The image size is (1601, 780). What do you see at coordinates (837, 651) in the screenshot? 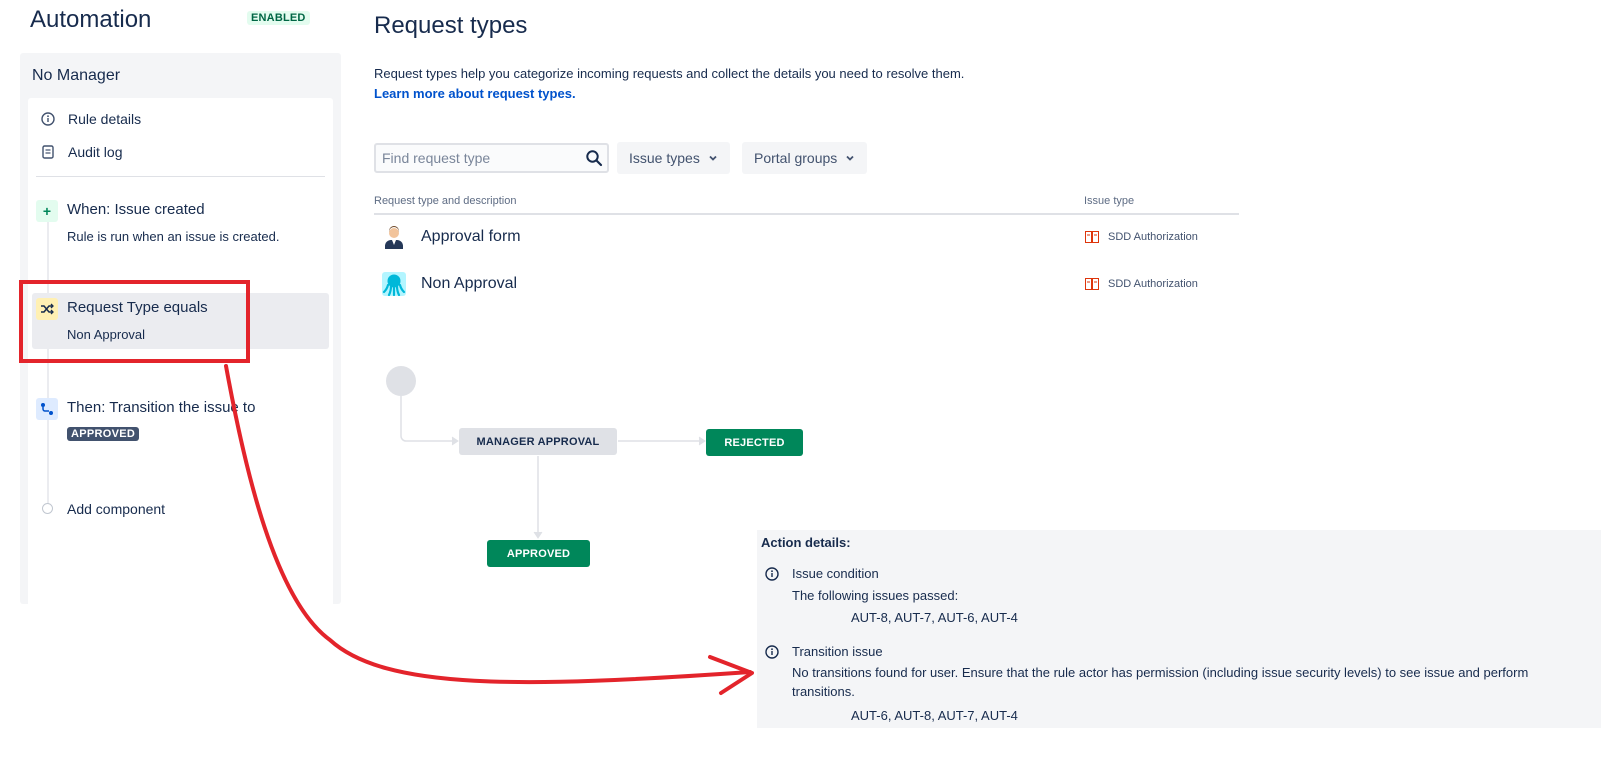
I see `transition-issue-heading: Transition issue` at bounding box center [837, 651].